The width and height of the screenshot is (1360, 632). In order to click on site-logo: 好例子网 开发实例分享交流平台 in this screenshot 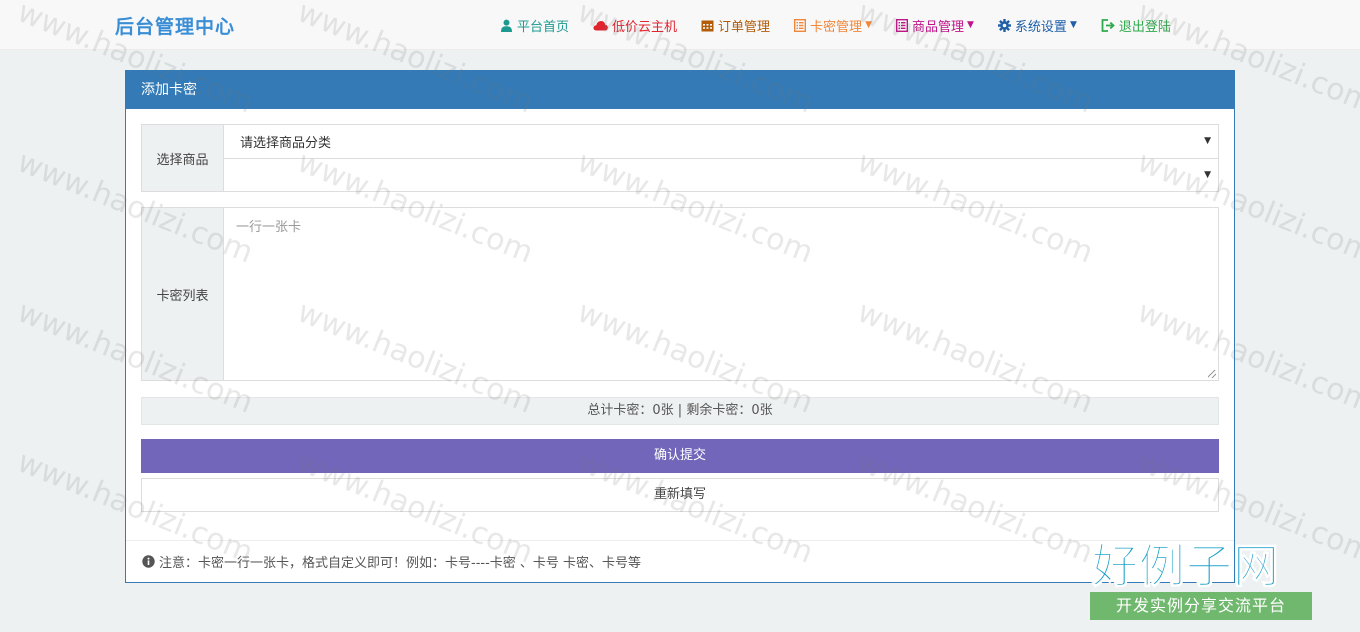, I will do `click(1200, 576)`.